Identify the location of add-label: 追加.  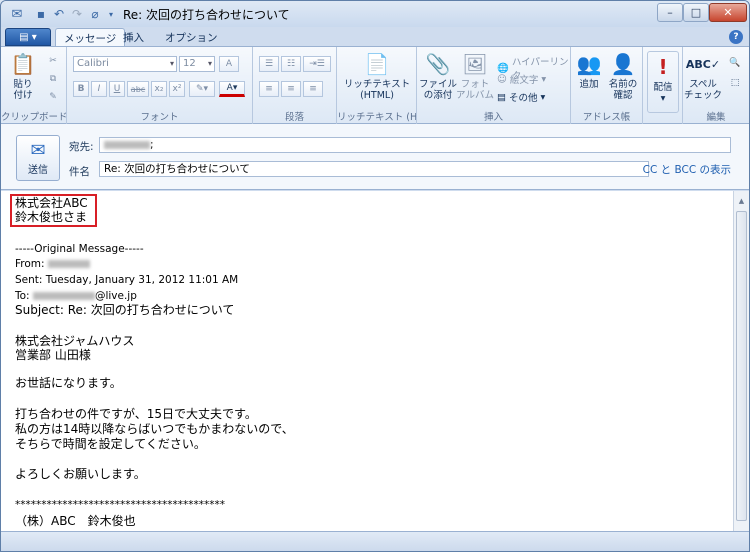
(589, 84).